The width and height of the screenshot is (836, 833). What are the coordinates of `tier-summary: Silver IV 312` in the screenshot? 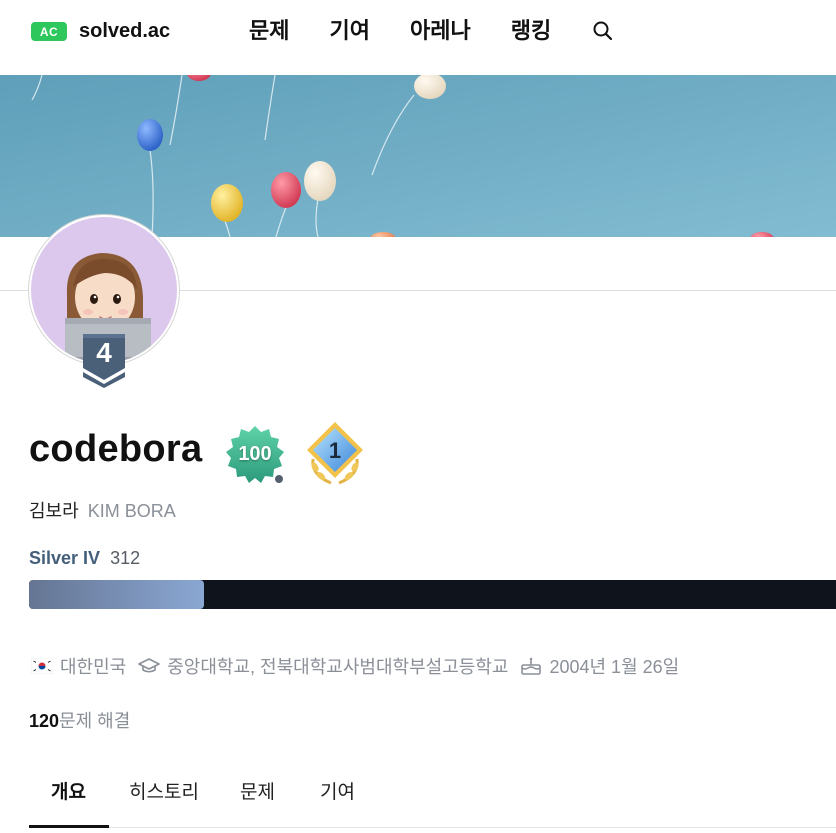 It's located at (84, 558).